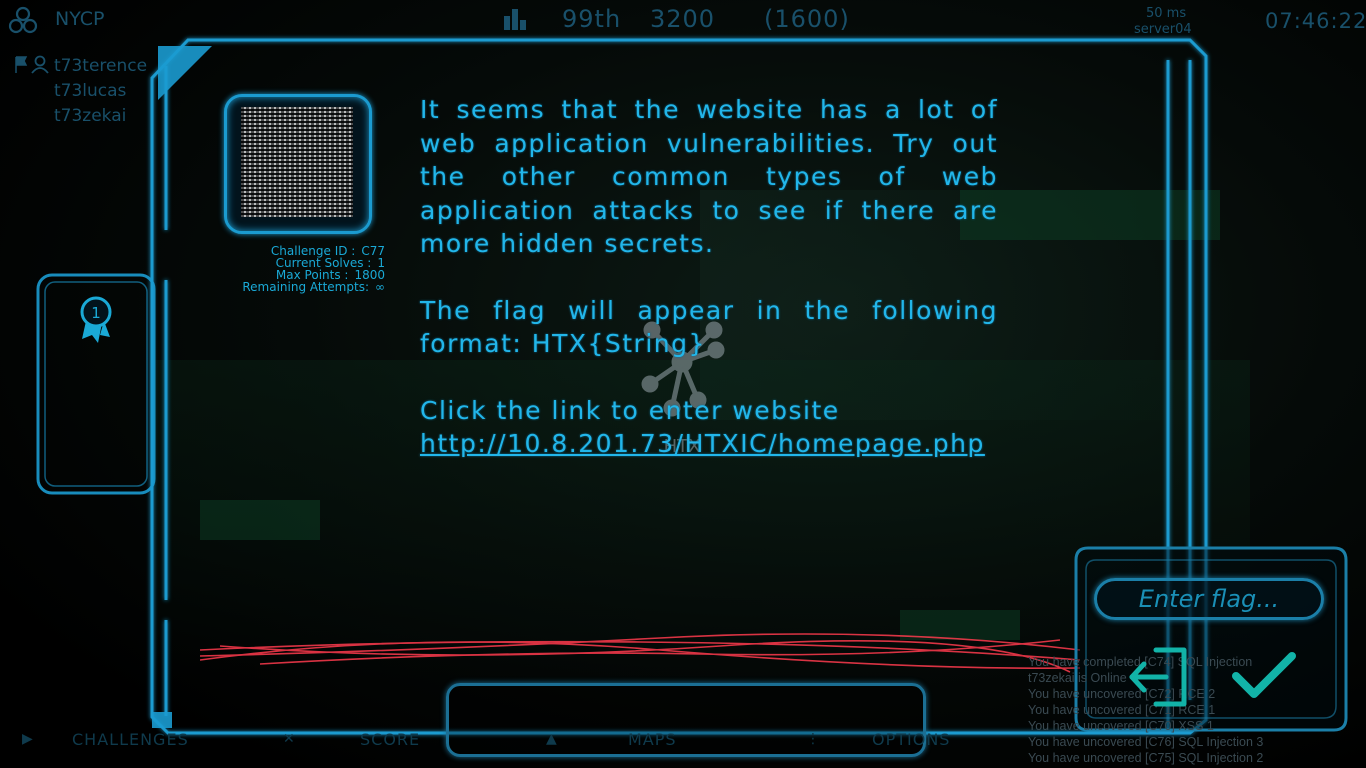 The image size is (1366, 768). Describe the element at coordinates (380, 287) in the screenshot. I see `remaining-attempts: ∞` at that location.